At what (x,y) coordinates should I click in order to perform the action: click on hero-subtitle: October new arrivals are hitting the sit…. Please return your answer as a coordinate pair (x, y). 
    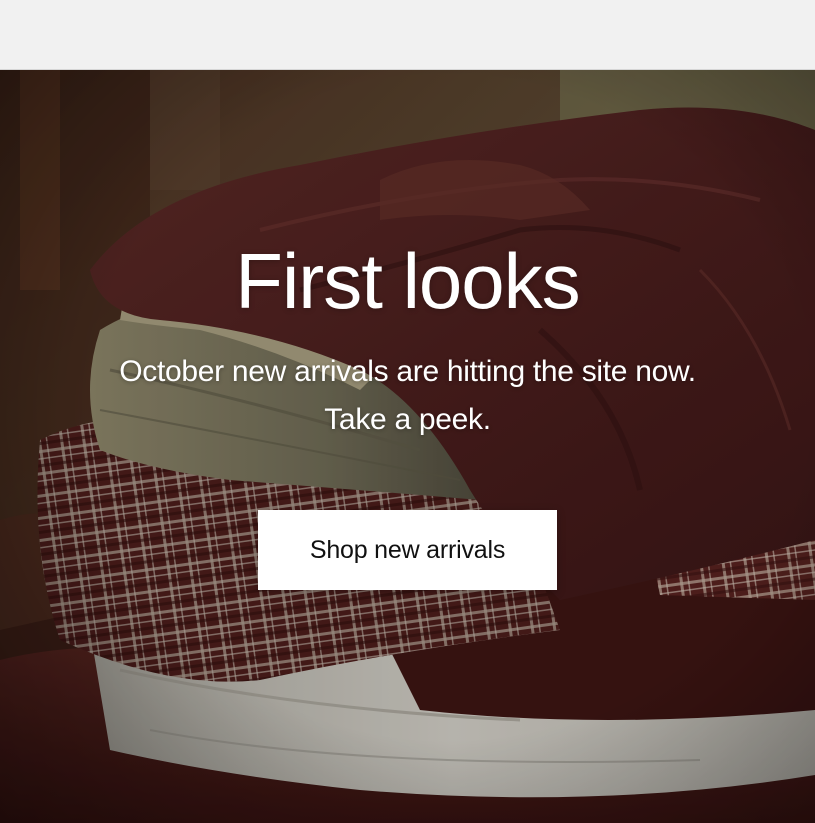
    Looking at the image, I should click on (407, 371).